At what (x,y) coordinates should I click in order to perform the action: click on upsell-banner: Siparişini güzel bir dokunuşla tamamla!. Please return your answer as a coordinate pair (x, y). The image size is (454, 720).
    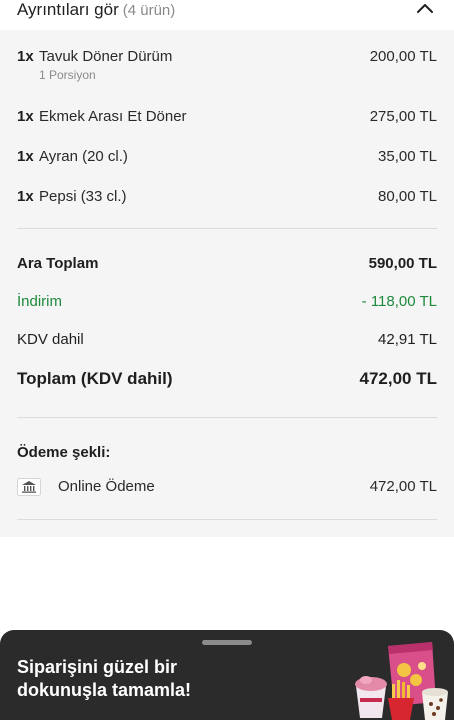
    Looking at the image, I should click on (227, 675).